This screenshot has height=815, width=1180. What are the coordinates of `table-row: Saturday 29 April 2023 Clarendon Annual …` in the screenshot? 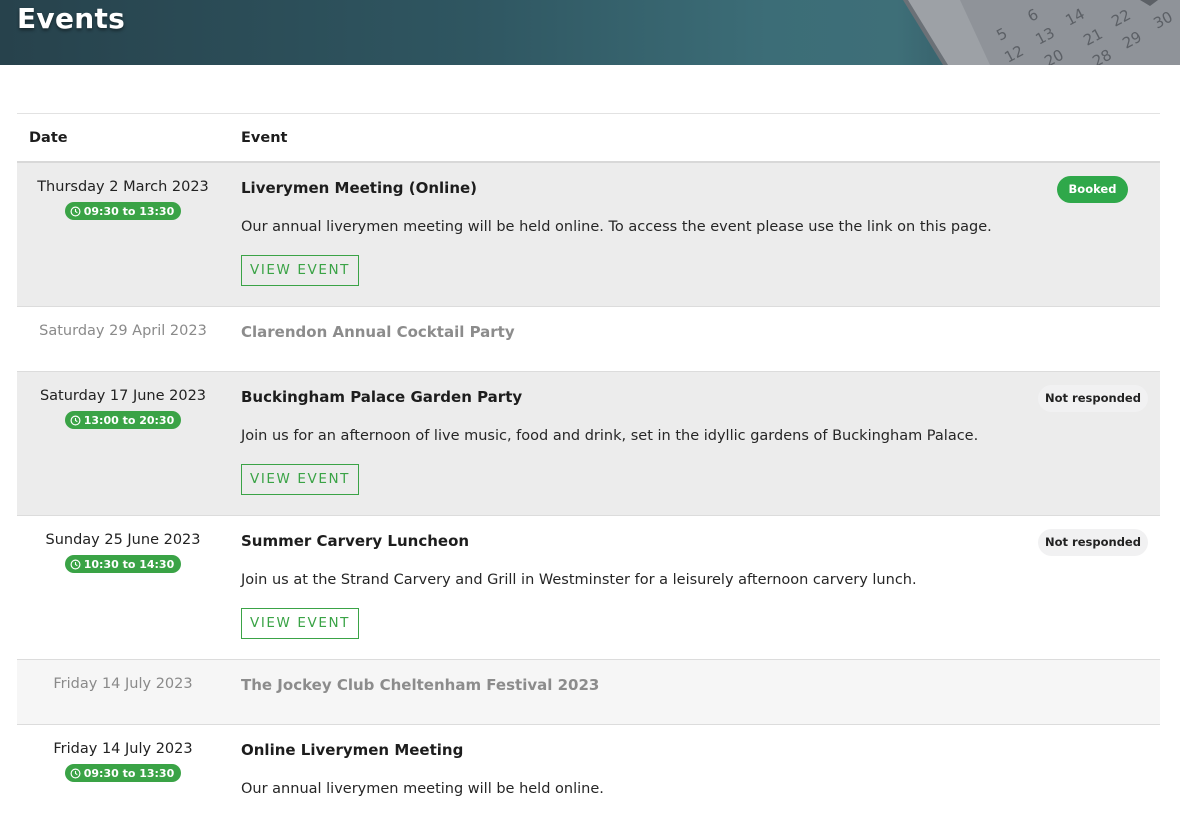 It's located at (588, 339).